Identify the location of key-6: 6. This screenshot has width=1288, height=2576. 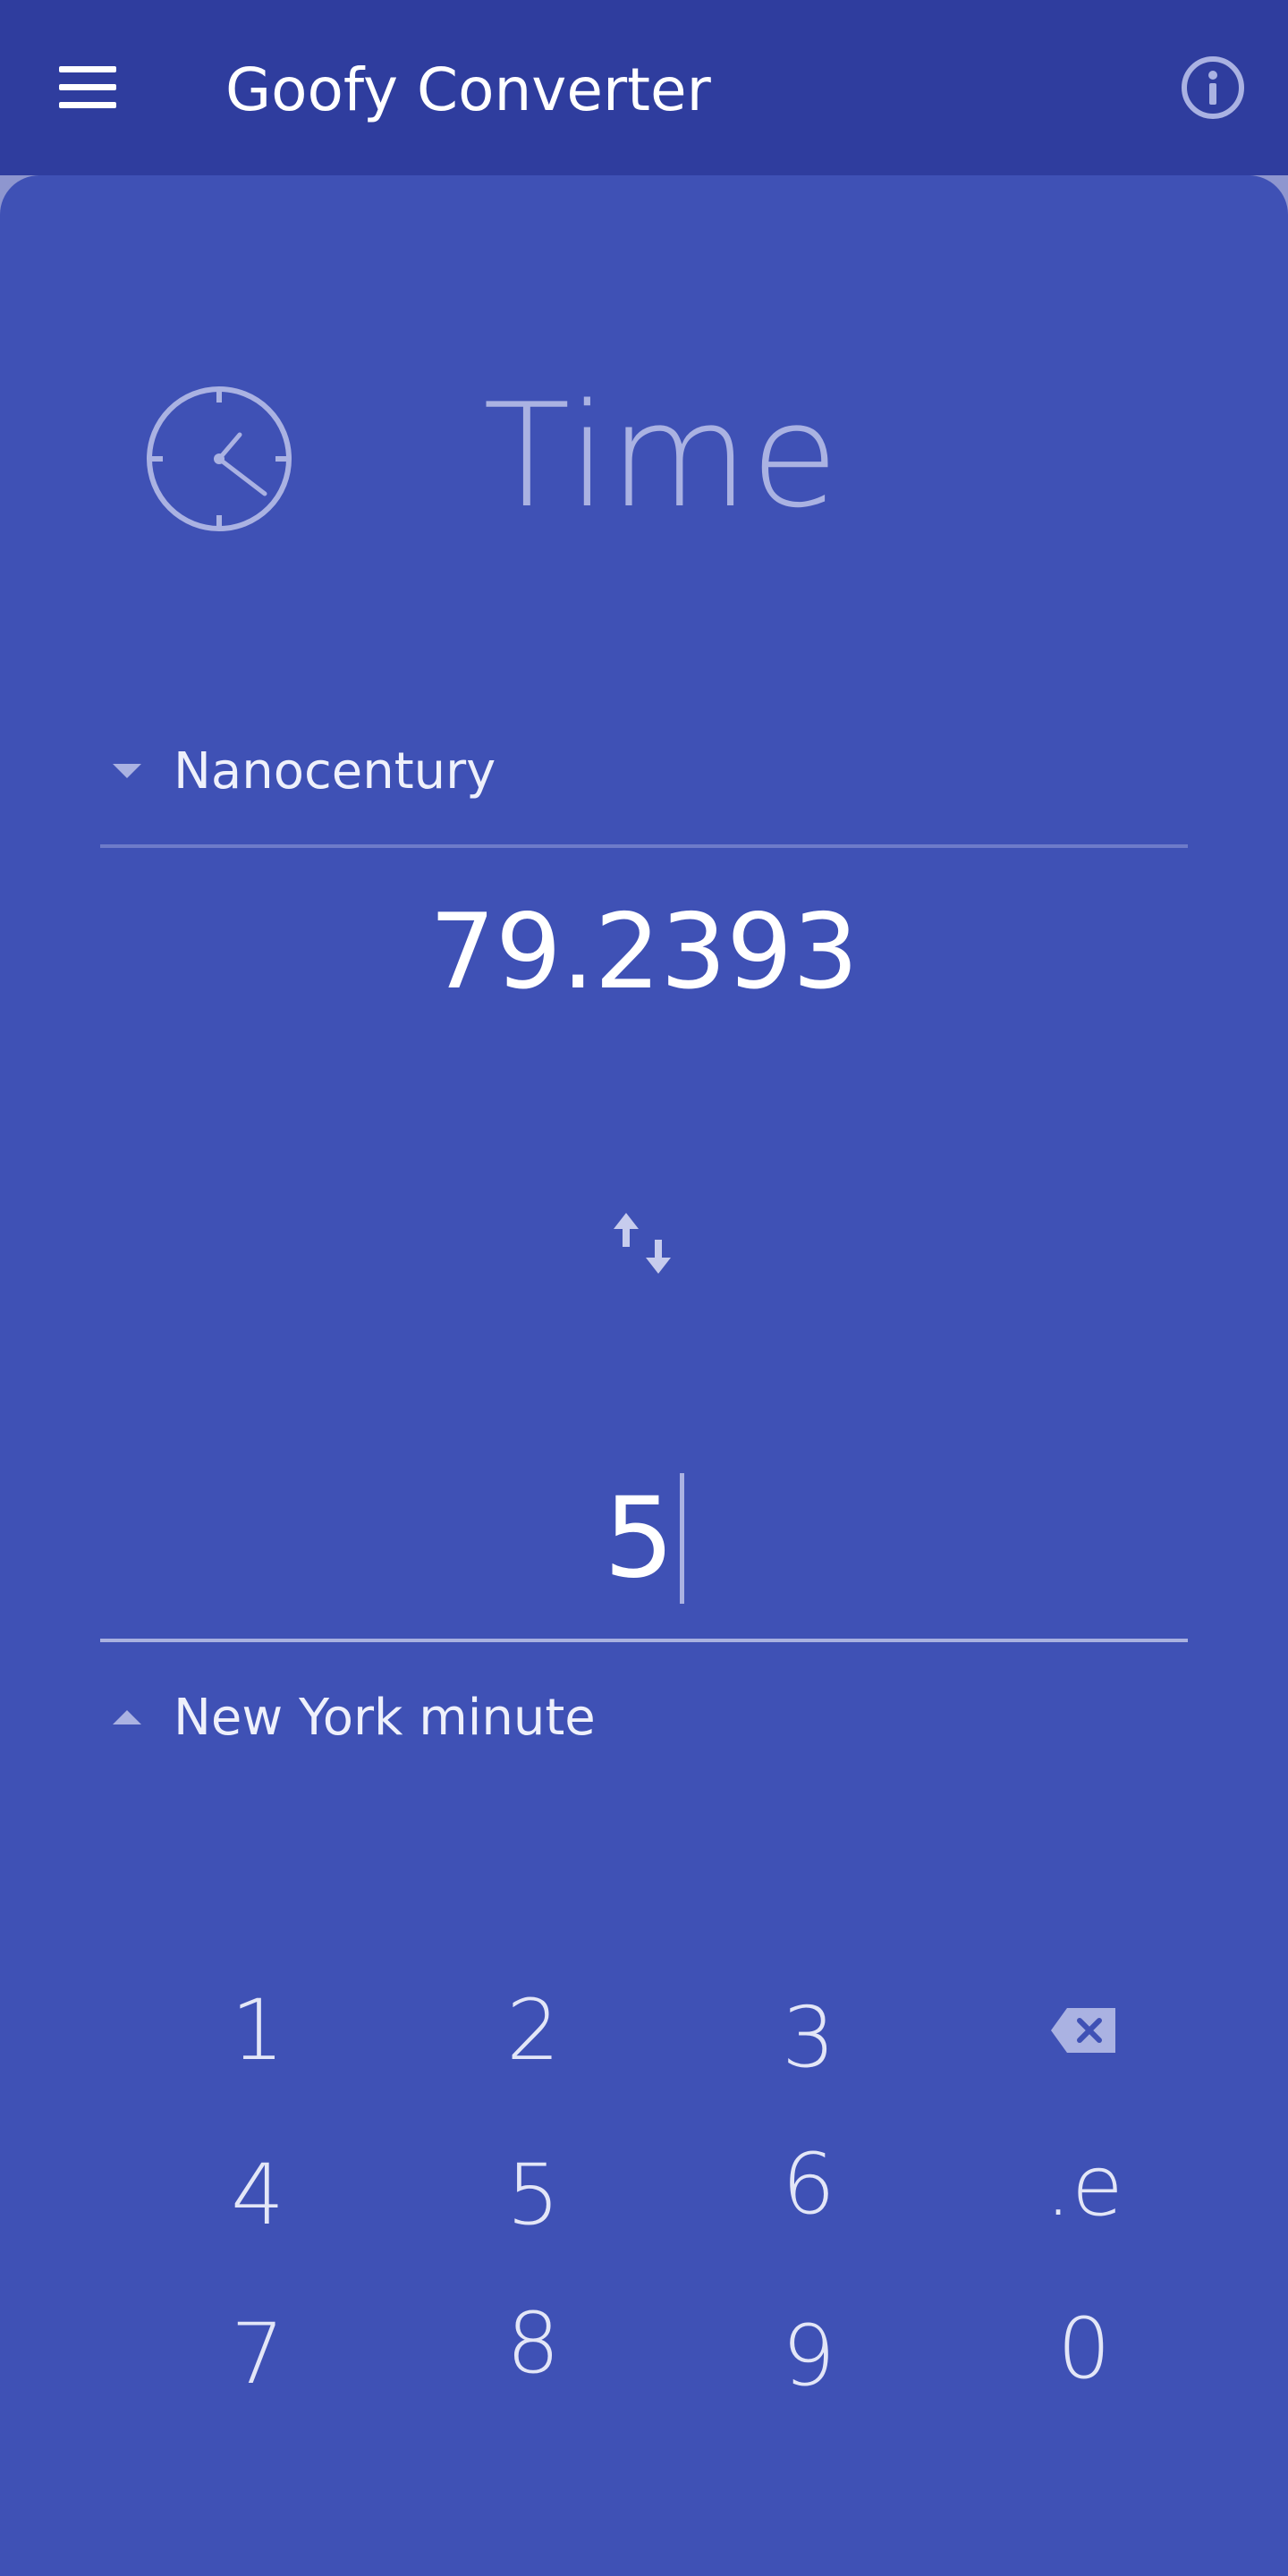
(808, 2184).